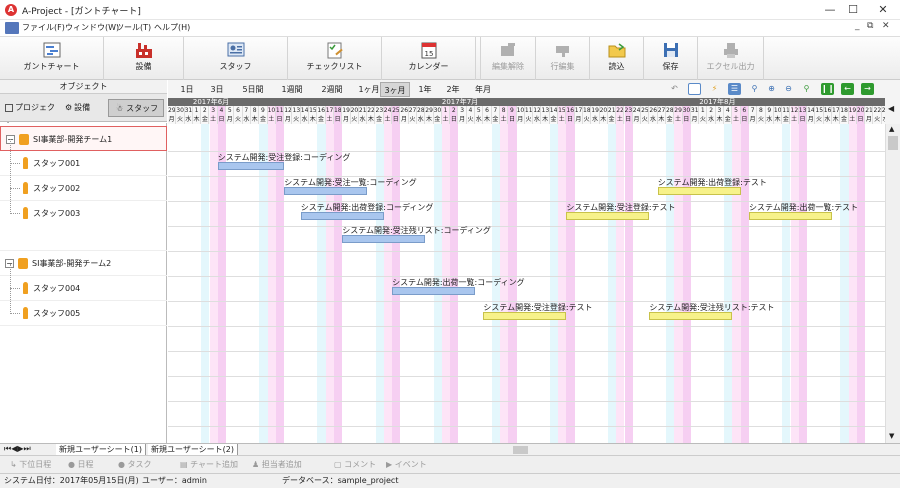  I want to click on tree-row-staff001: スタッフ001, so click(83, 163).